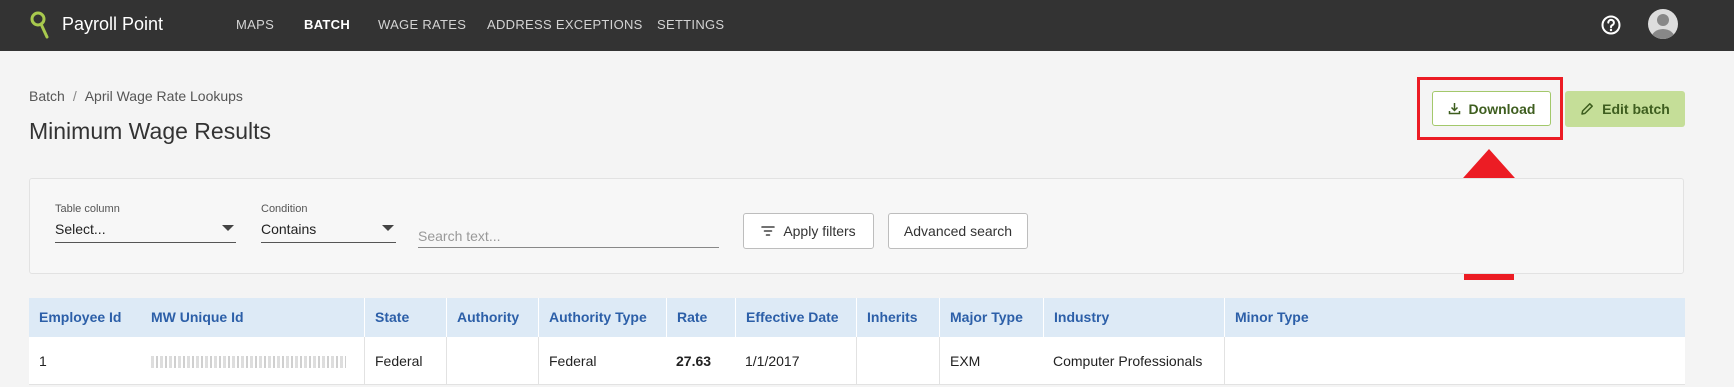  What do you see at coordinates (1611, 25) in the screenshot?
I see `help-icon` at bounding box center [1611, 25].